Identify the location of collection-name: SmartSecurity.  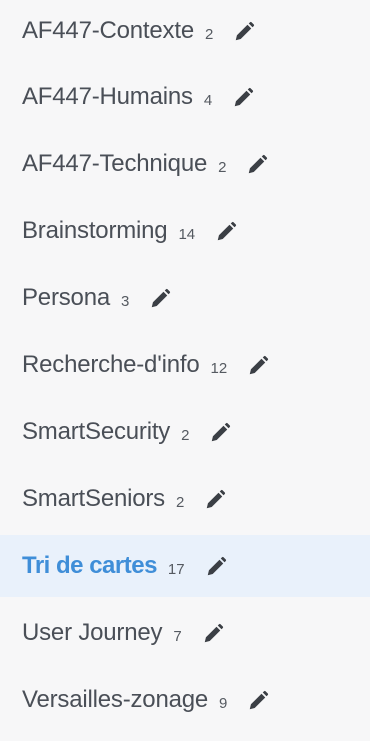
(96, 432).